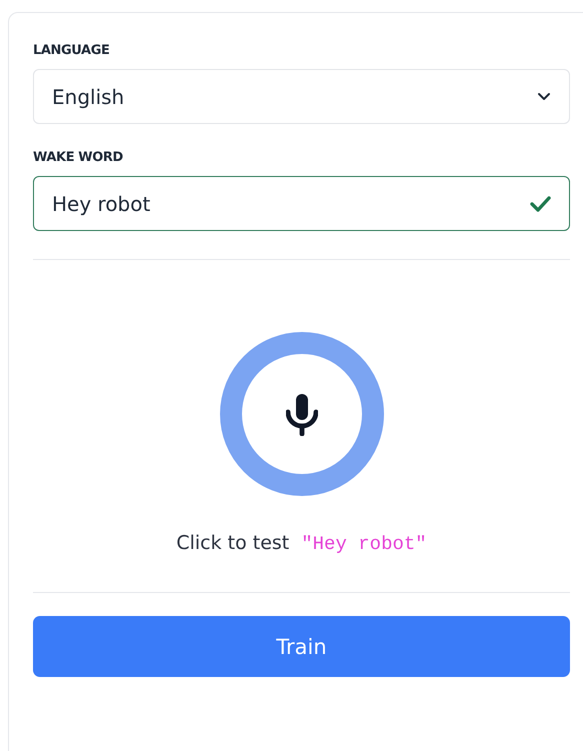  What do you see at coordinates (301, 646) in the screenshot?
I see `train-button: Train` at bounding box center [301, 646].